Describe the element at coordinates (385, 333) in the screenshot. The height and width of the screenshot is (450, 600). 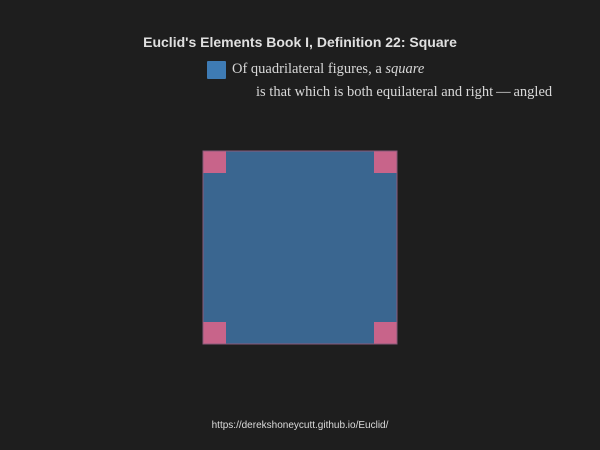
I see `right-angle-marker-bottom-right` at that location.